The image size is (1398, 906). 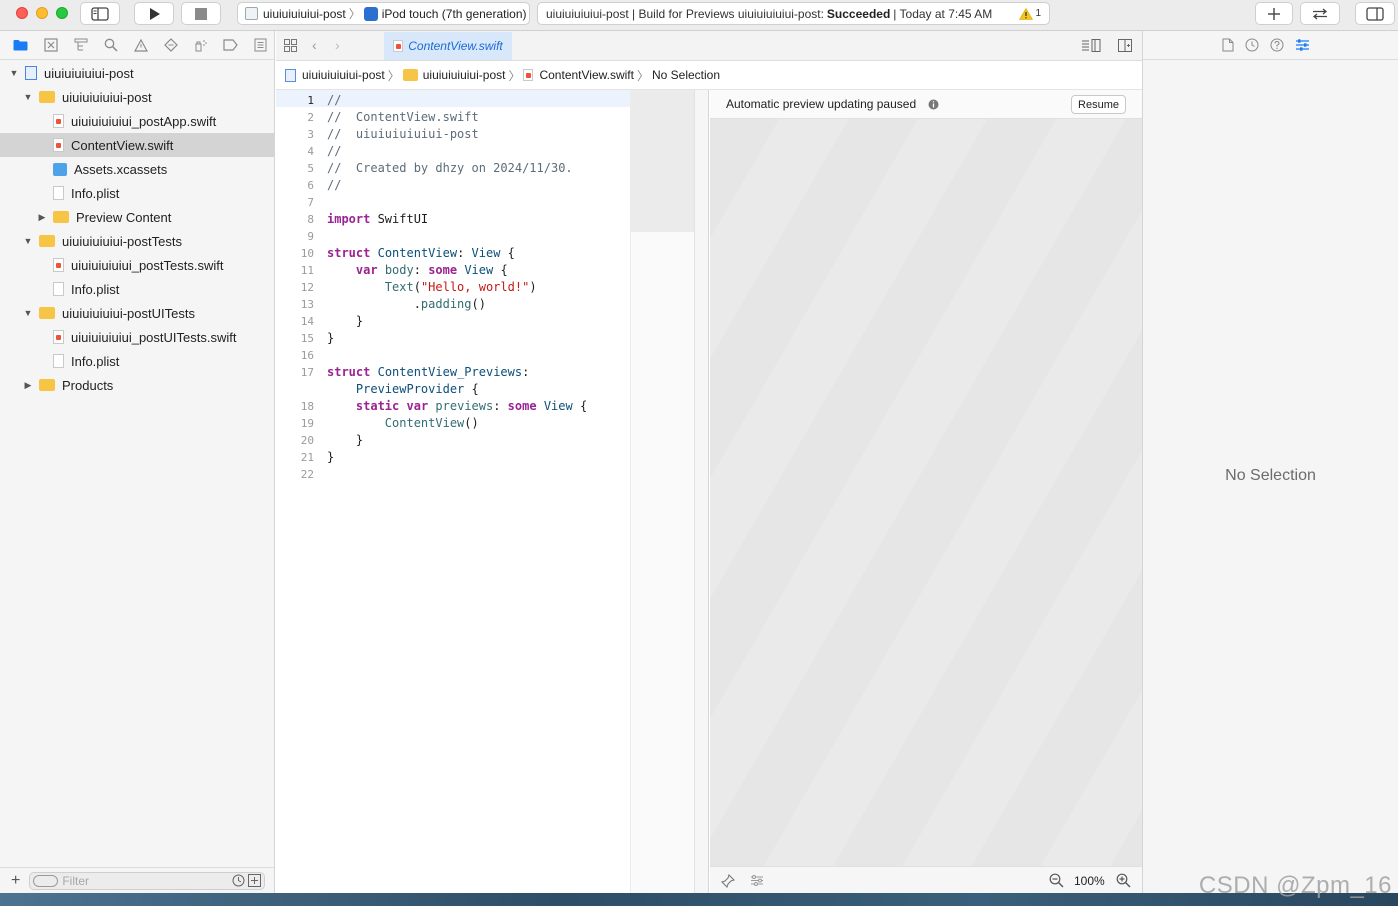 I want to click on zoom-window-button, so click(x=62, y=13).